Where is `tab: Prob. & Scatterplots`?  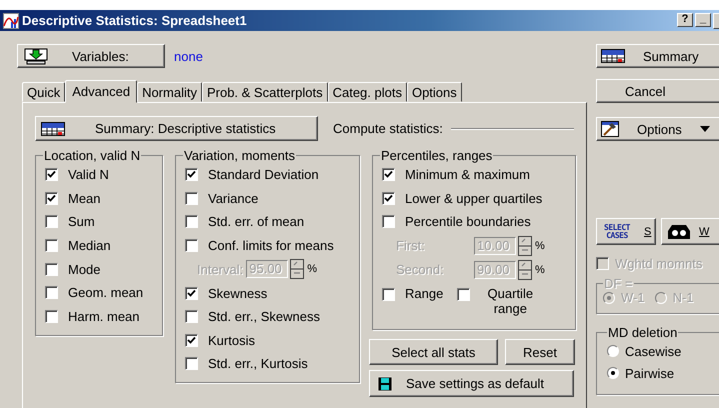 tab: Prob. & Scatterplots is located at coordinates (265, 92).